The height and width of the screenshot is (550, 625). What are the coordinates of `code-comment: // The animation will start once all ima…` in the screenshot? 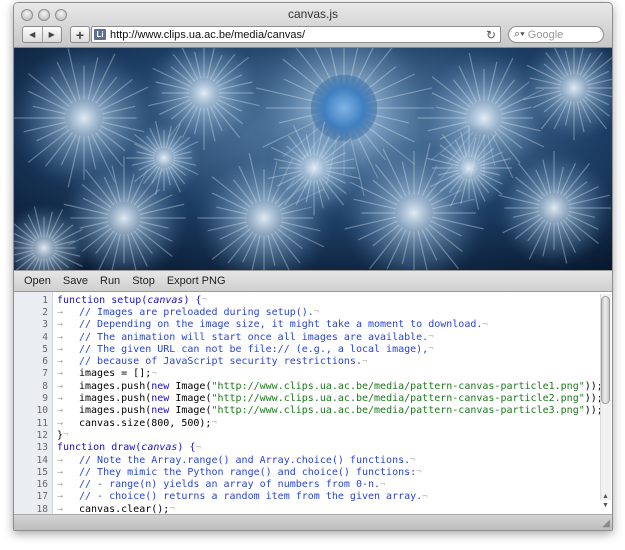 It's located at (254, 337).